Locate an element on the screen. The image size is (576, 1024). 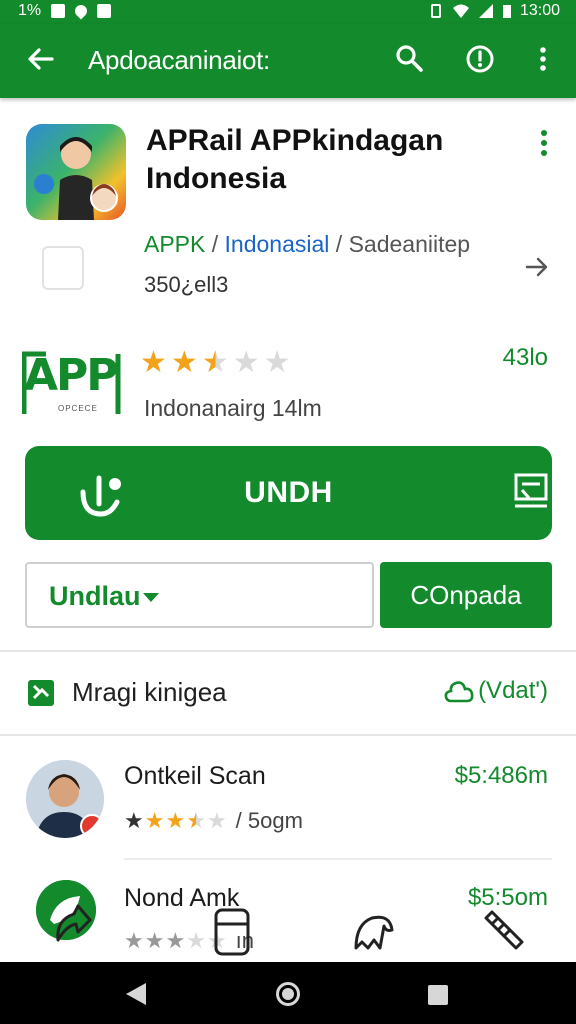
meta-region-link: Indonasial is located at coordinates (277, 244).